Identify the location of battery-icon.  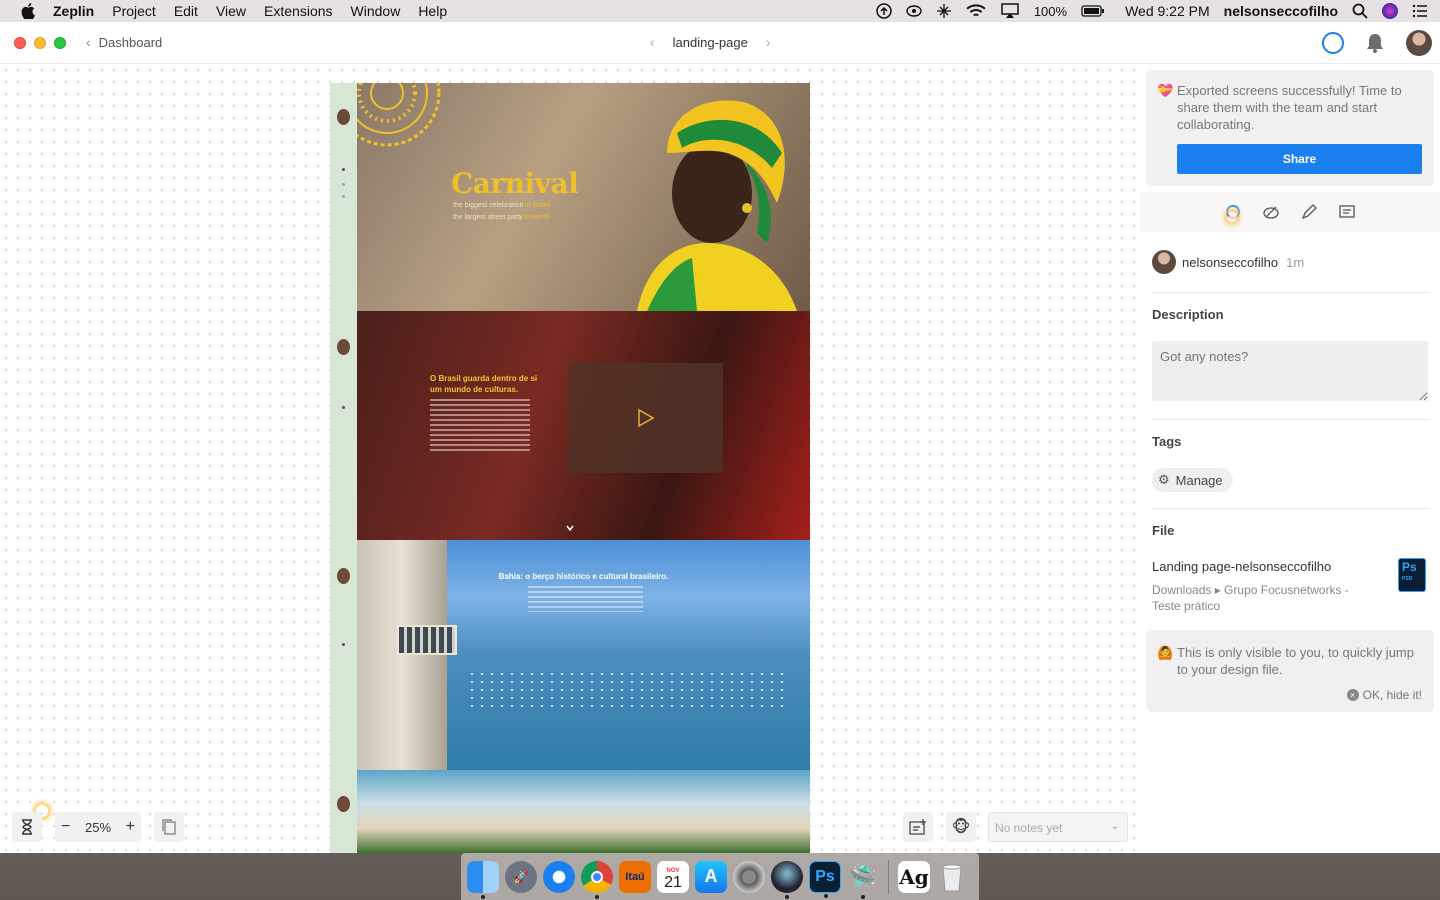
(1093, 11).